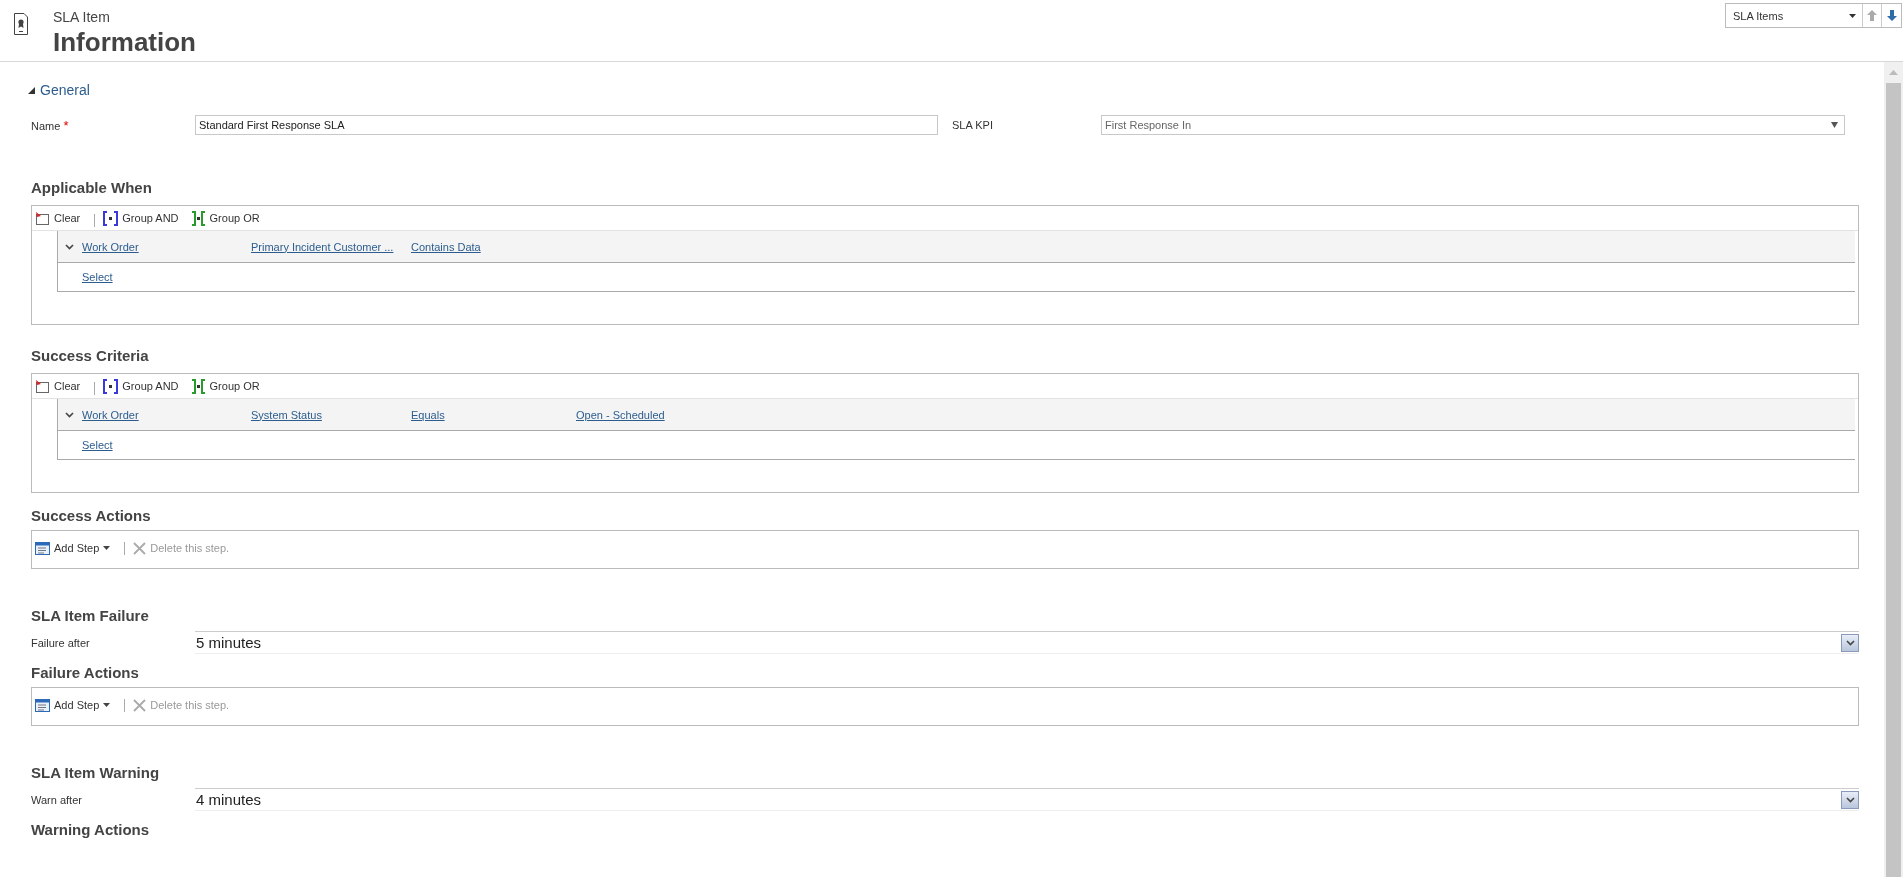  Describe the element at coordinates (90, 616) in the screenshot. I see `section-heading: SLA Item Failure` at that location.